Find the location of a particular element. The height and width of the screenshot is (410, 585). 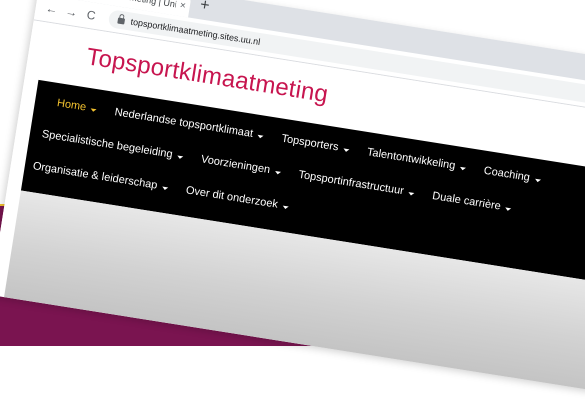

nav-label: Coaching is located at coordinates (506, 174).